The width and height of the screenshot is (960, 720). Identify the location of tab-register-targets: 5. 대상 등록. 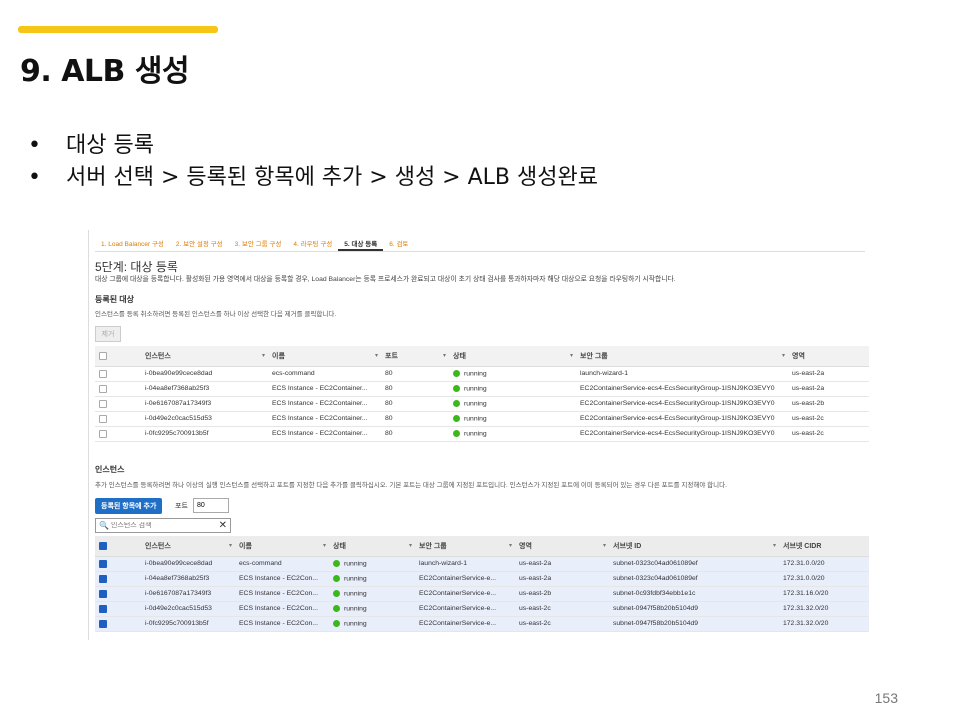
(361, 242).